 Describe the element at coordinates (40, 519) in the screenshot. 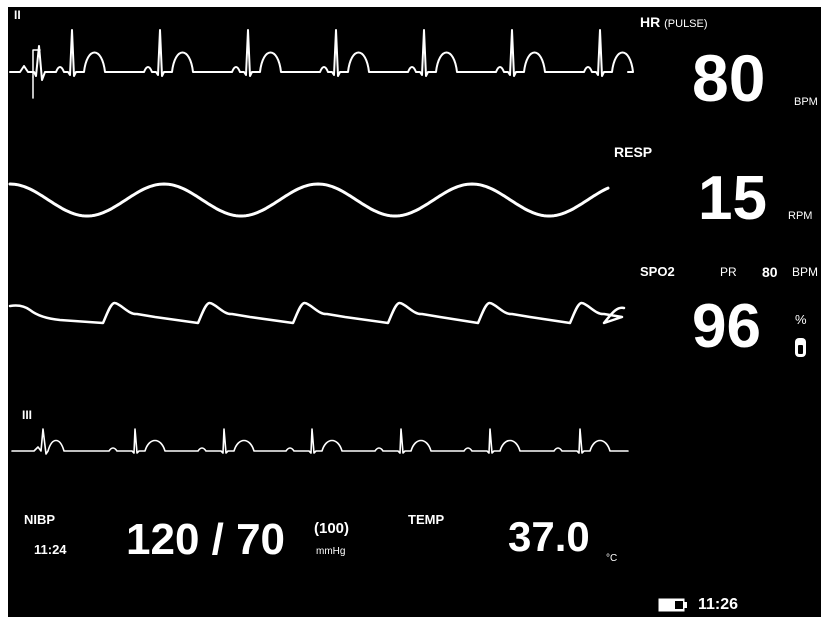

I see `nibp-label: NIBP` at that location.